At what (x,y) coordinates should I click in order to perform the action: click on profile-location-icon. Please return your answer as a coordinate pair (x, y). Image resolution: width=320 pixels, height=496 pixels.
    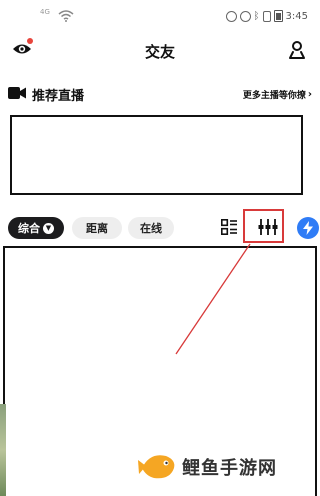
    Looking at the image, I should click on (297, 50).